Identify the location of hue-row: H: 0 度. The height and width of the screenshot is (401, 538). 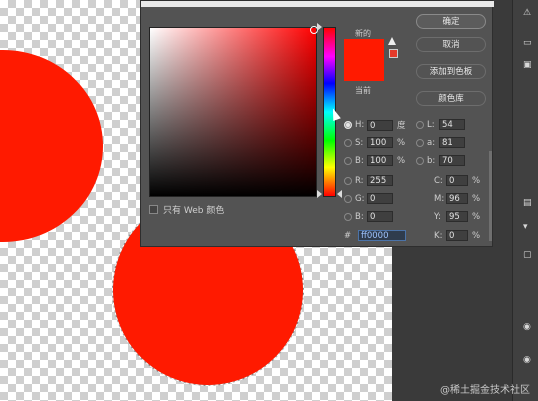
(375, 125).